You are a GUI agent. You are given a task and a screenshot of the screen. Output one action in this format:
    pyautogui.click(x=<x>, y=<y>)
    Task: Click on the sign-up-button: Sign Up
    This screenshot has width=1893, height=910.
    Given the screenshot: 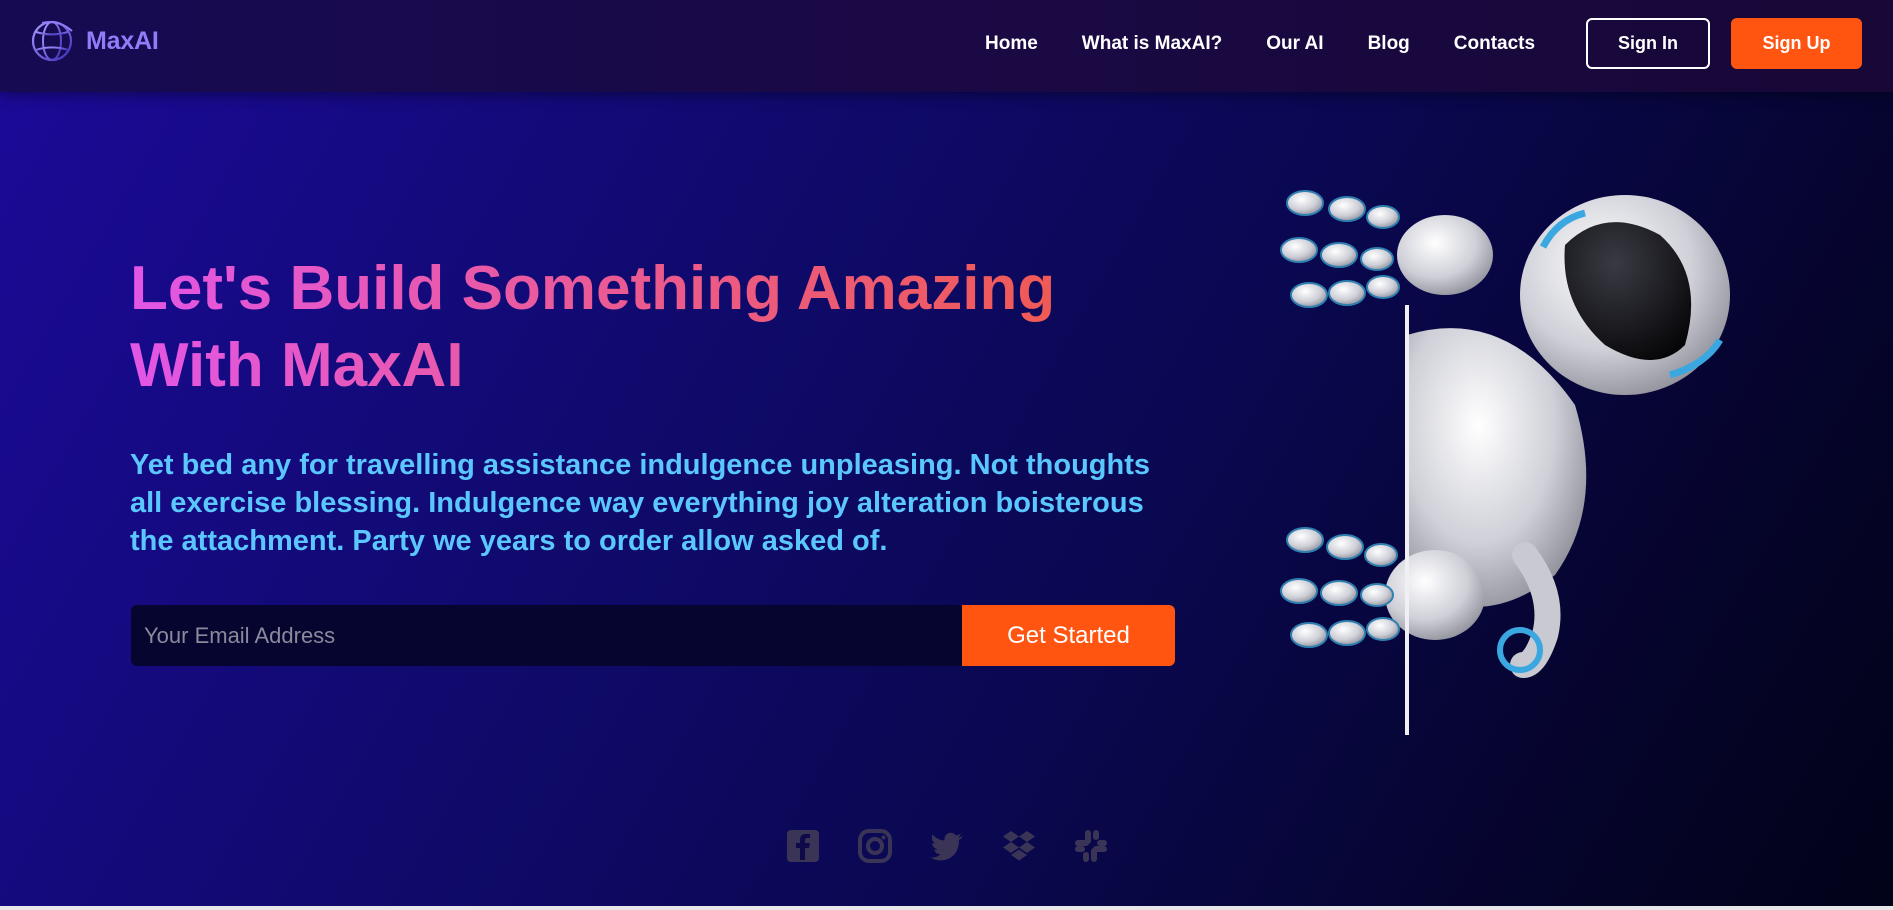 What is the action you would take?
    pyautogui.click(x=1796, y=43)
    